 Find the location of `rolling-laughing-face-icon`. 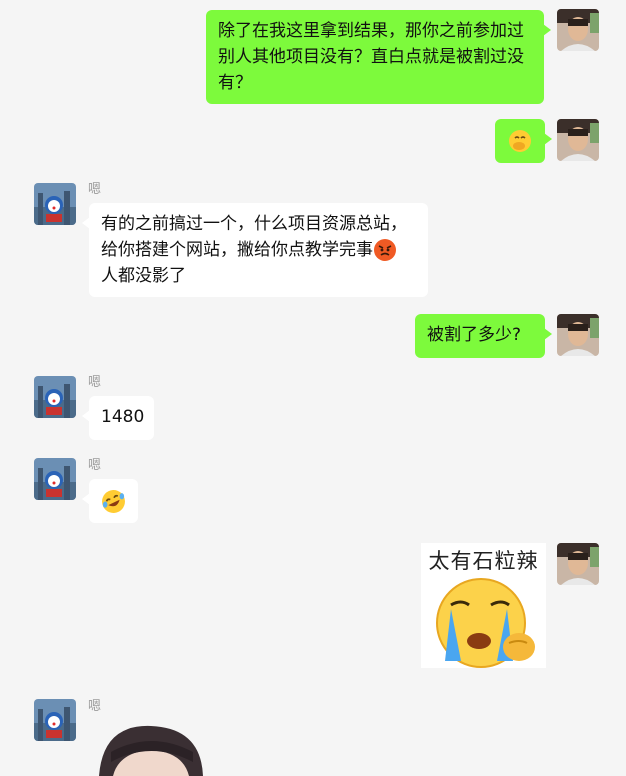

rolling-laughing-face-icon is located at coordinates (113, 501).